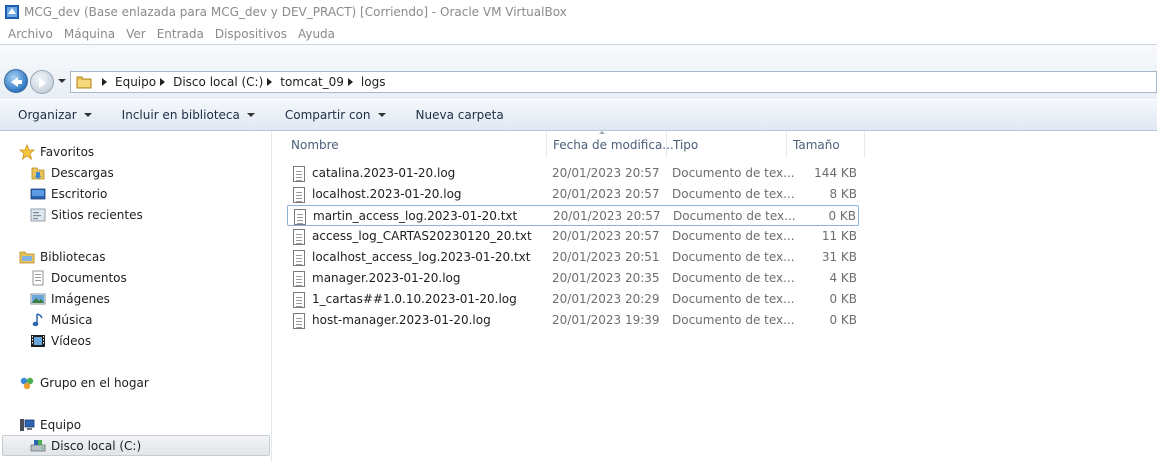 The height and width of the screenshot is (462, 1157). I want to click on nav-downloads: Descargas, so click(72, 172).